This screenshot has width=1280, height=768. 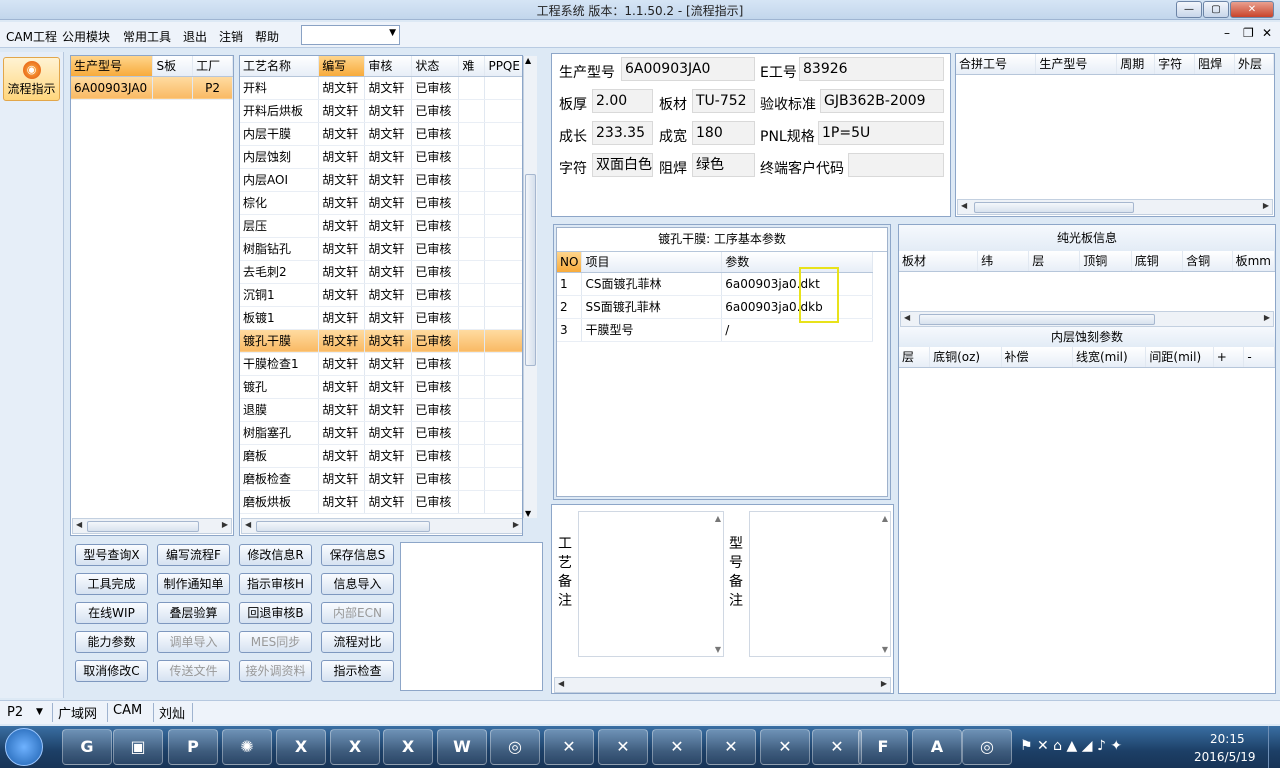 What do you see at coordinates (1229, 357) in the screenshot?
I see `col-add: +` at bounding box center [1229, 357].